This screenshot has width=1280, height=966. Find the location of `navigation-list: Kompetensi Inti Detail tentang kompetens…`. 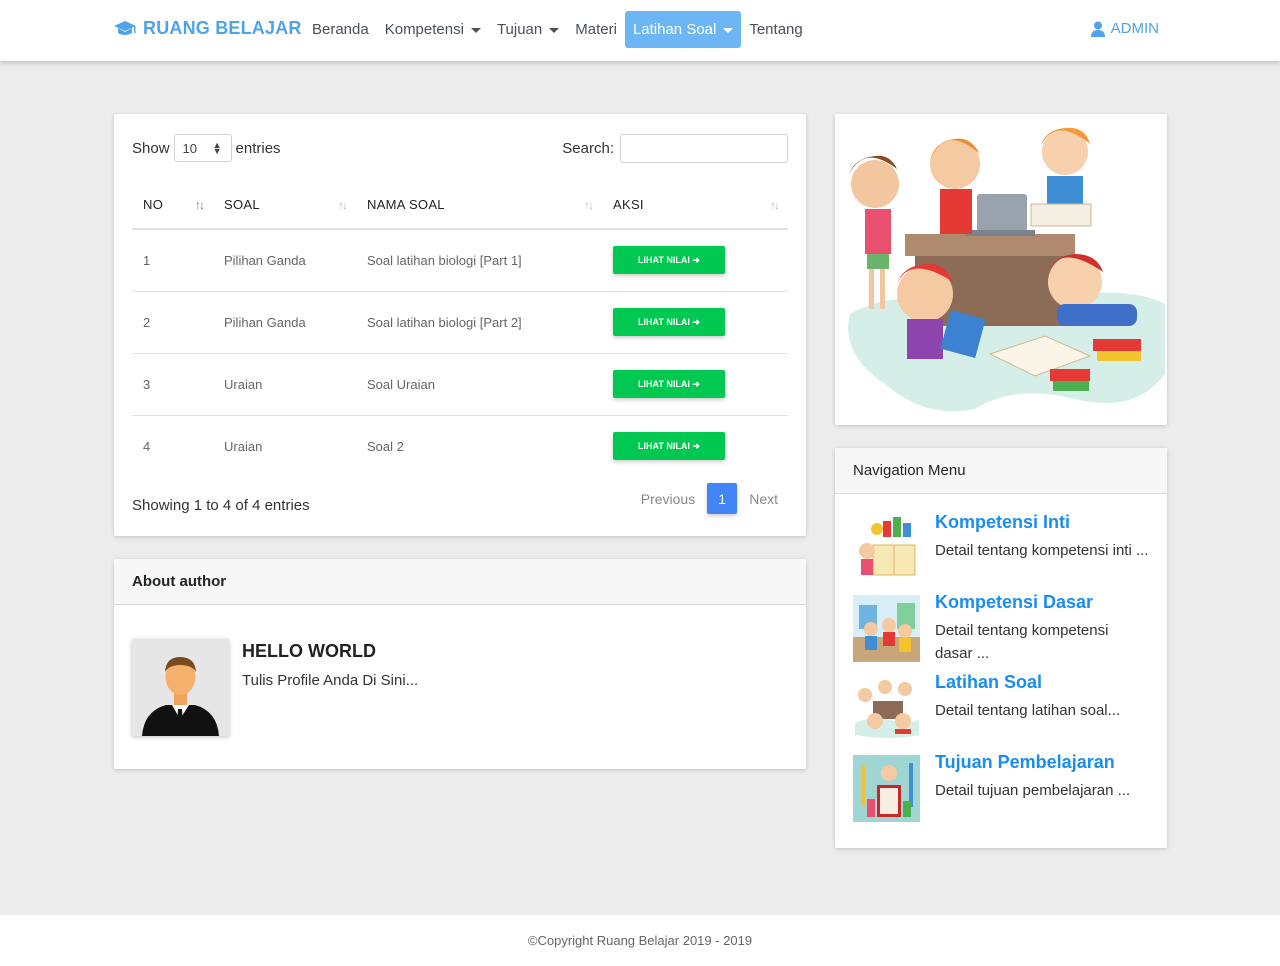

navigation-list: Kompetensi Inti Detail tentang kompetens… is located at coordinates (1001, 672).